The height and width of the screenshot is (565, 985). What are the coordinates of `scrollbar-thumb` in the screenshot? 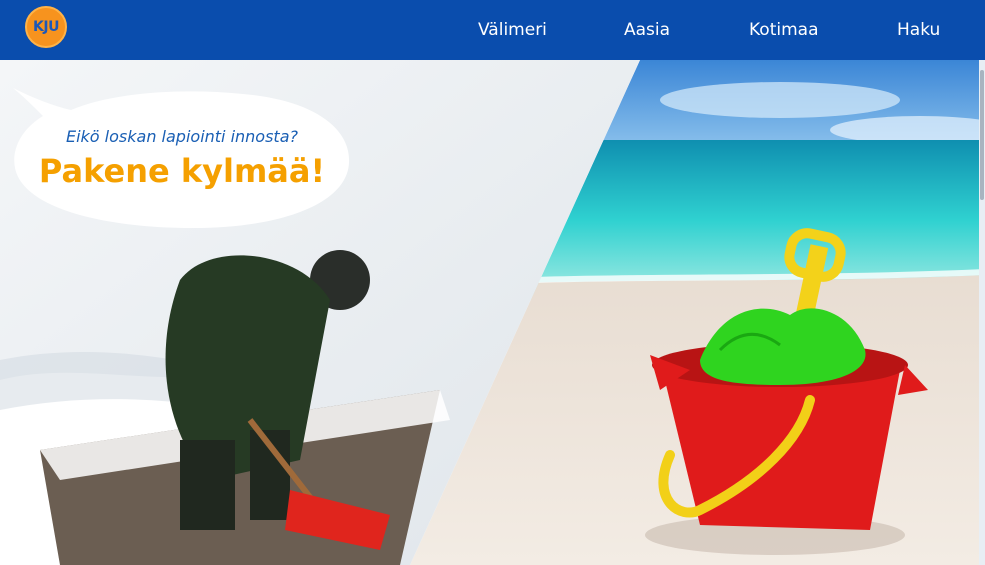 It's located at (982, 135).